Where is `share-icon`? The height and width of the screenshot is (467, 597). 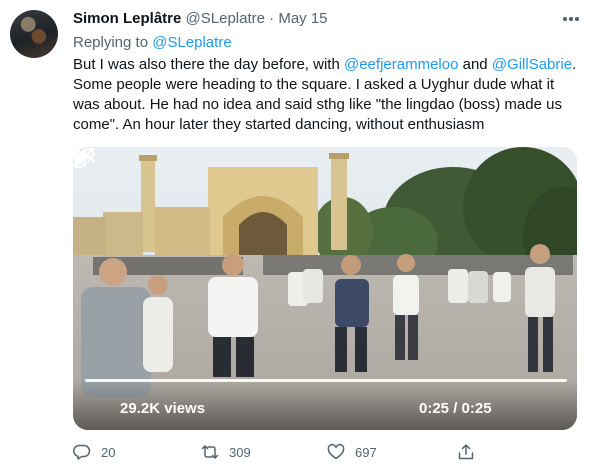
share-icon is located at coordinates (466, 452).